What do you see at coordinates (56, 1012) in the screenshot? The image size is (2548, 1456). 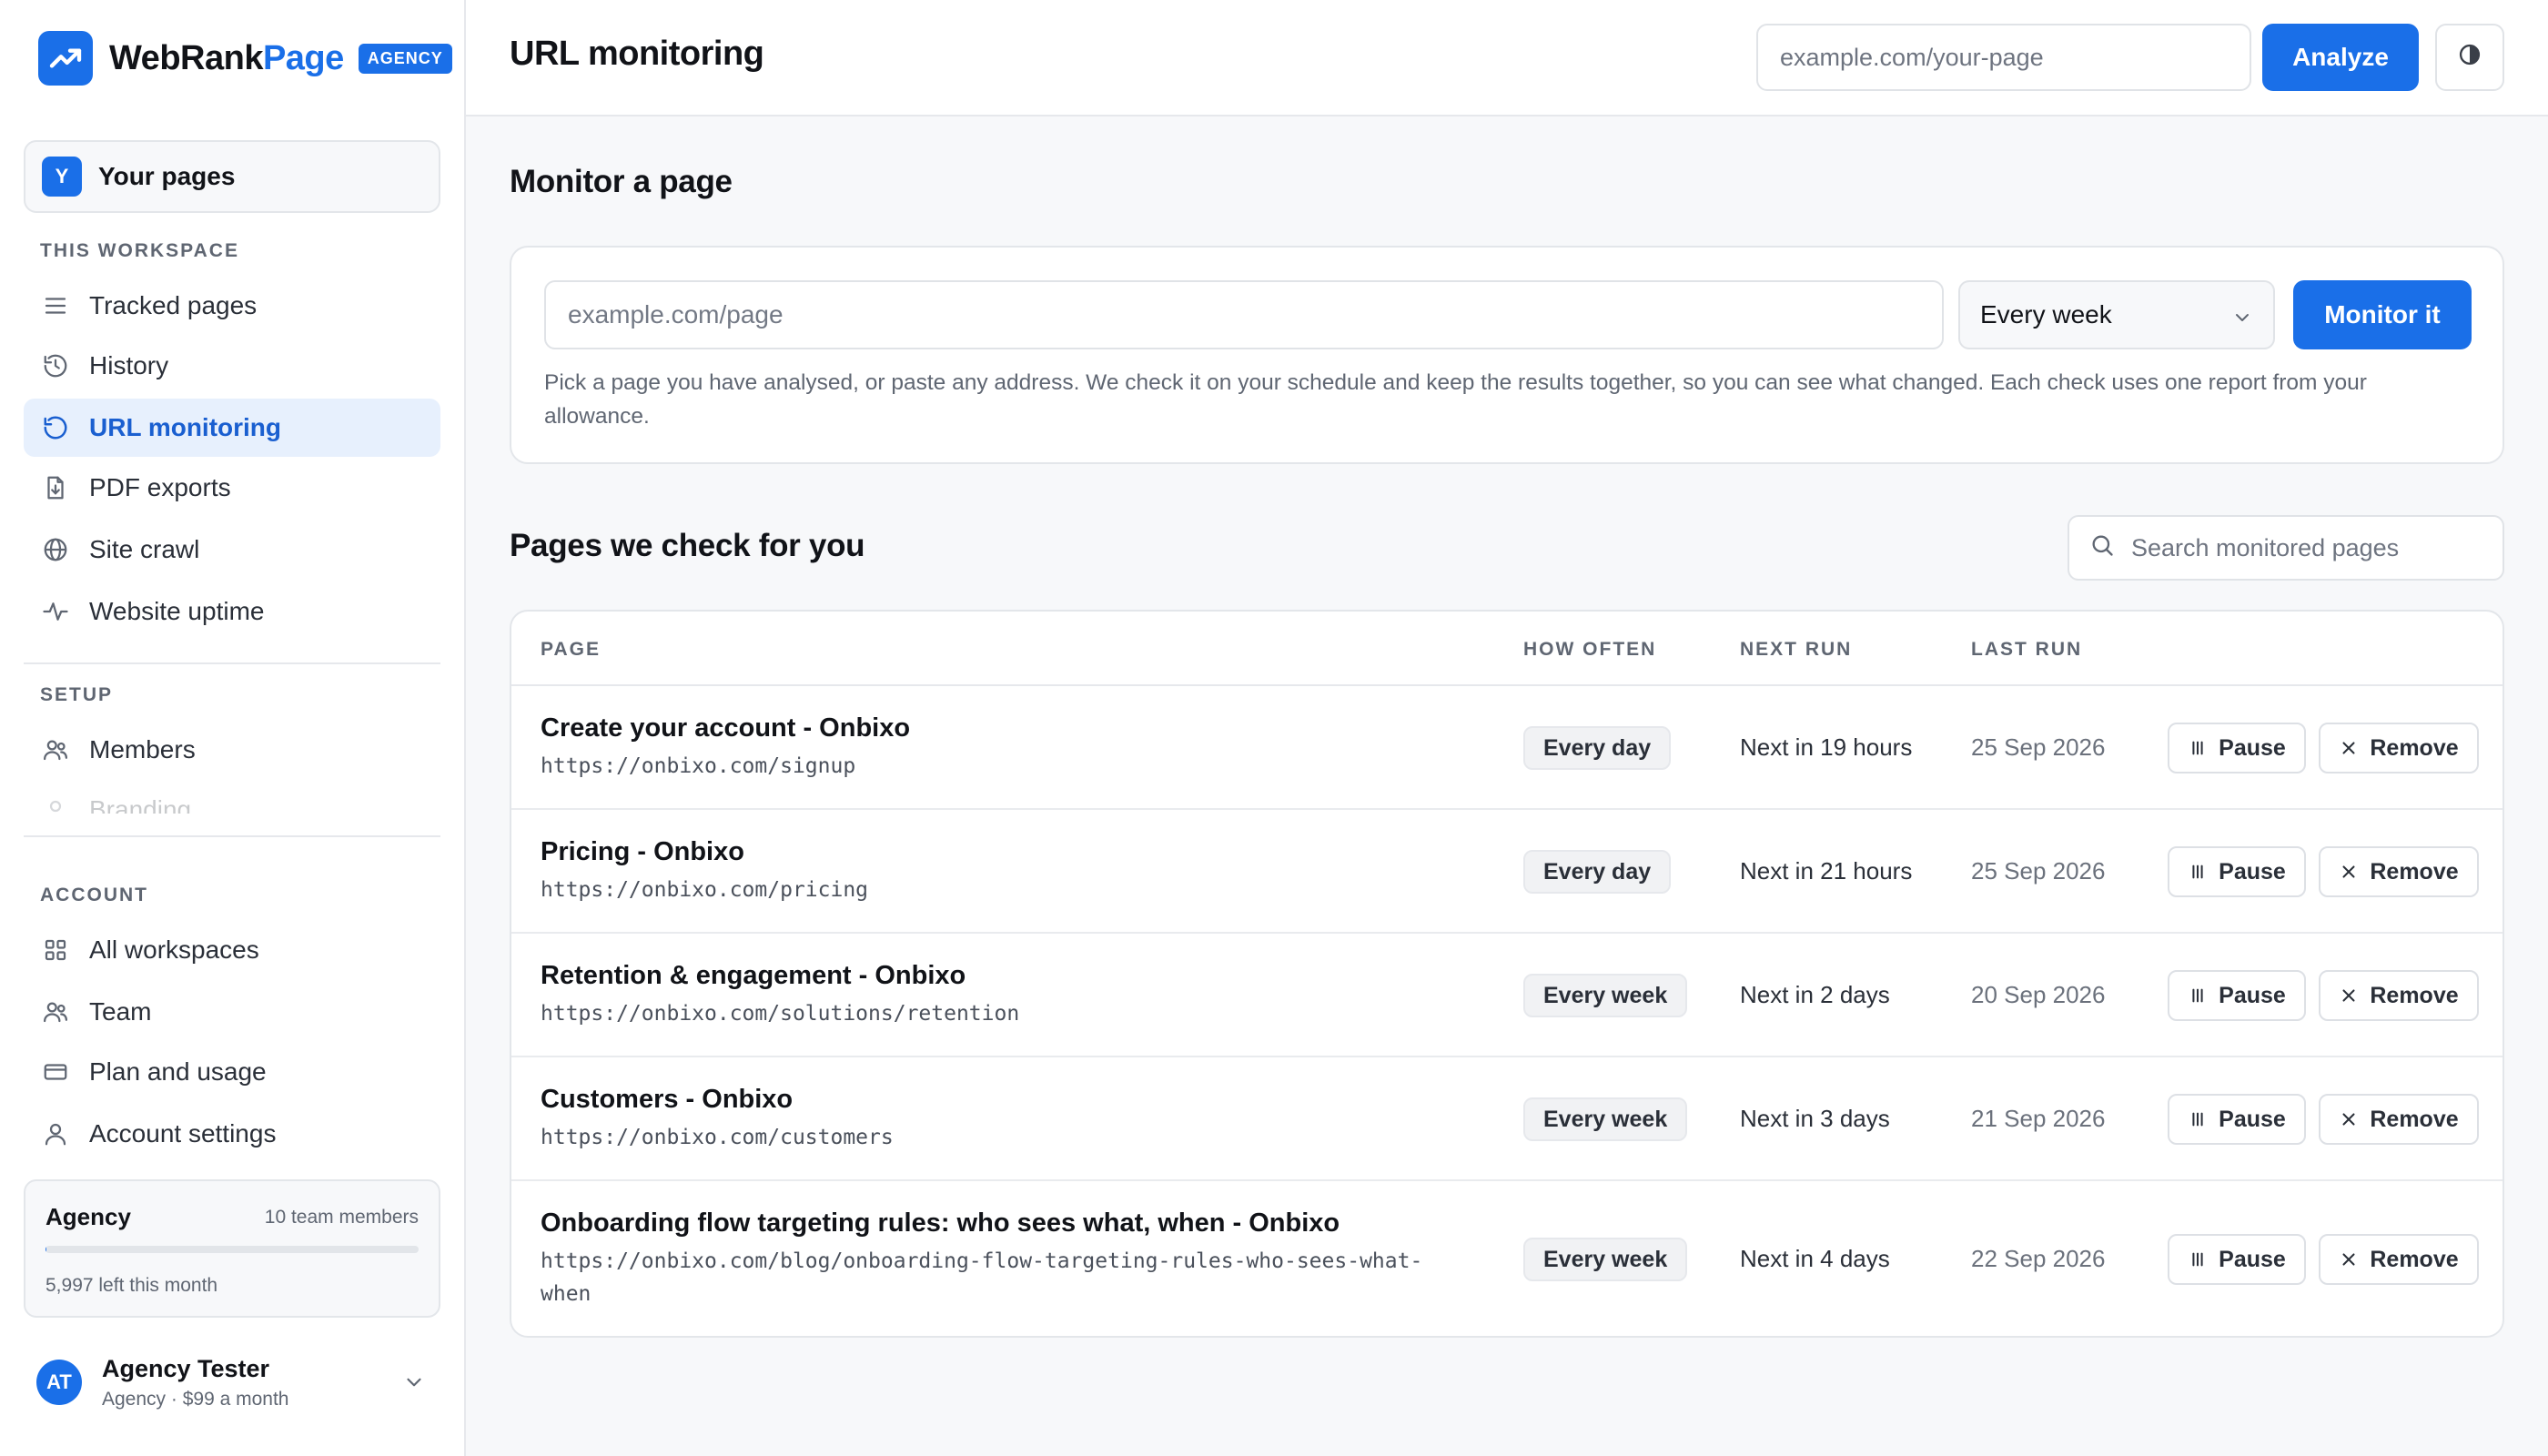 I see `users-icon` at bounding box center [56, 1012].